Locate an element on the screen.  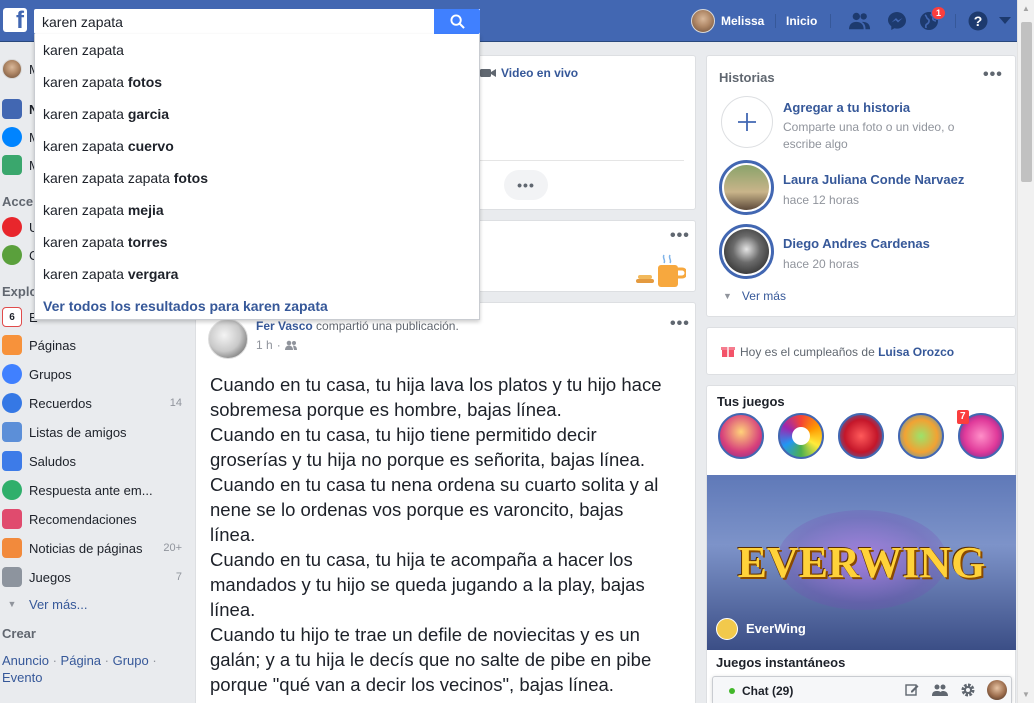
scroll-up-arrow-icon: ▲ is located at coordinates (1026, 8).